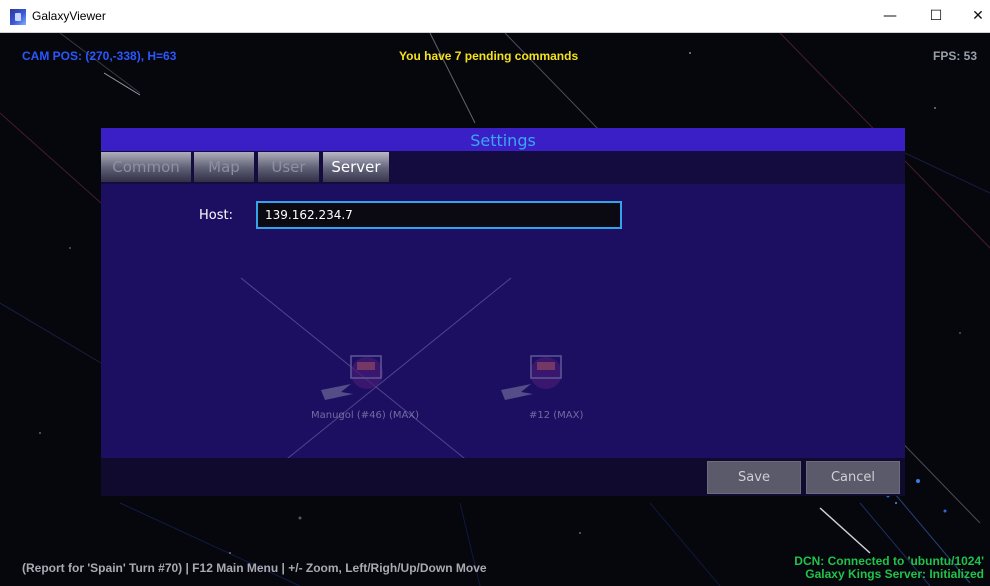 The image size is (990, 586). Describe the element at coordinates (365, 415) in the screenshot. I see `ship-label-manugol: Manugol (#46) (MAX)` at that location.